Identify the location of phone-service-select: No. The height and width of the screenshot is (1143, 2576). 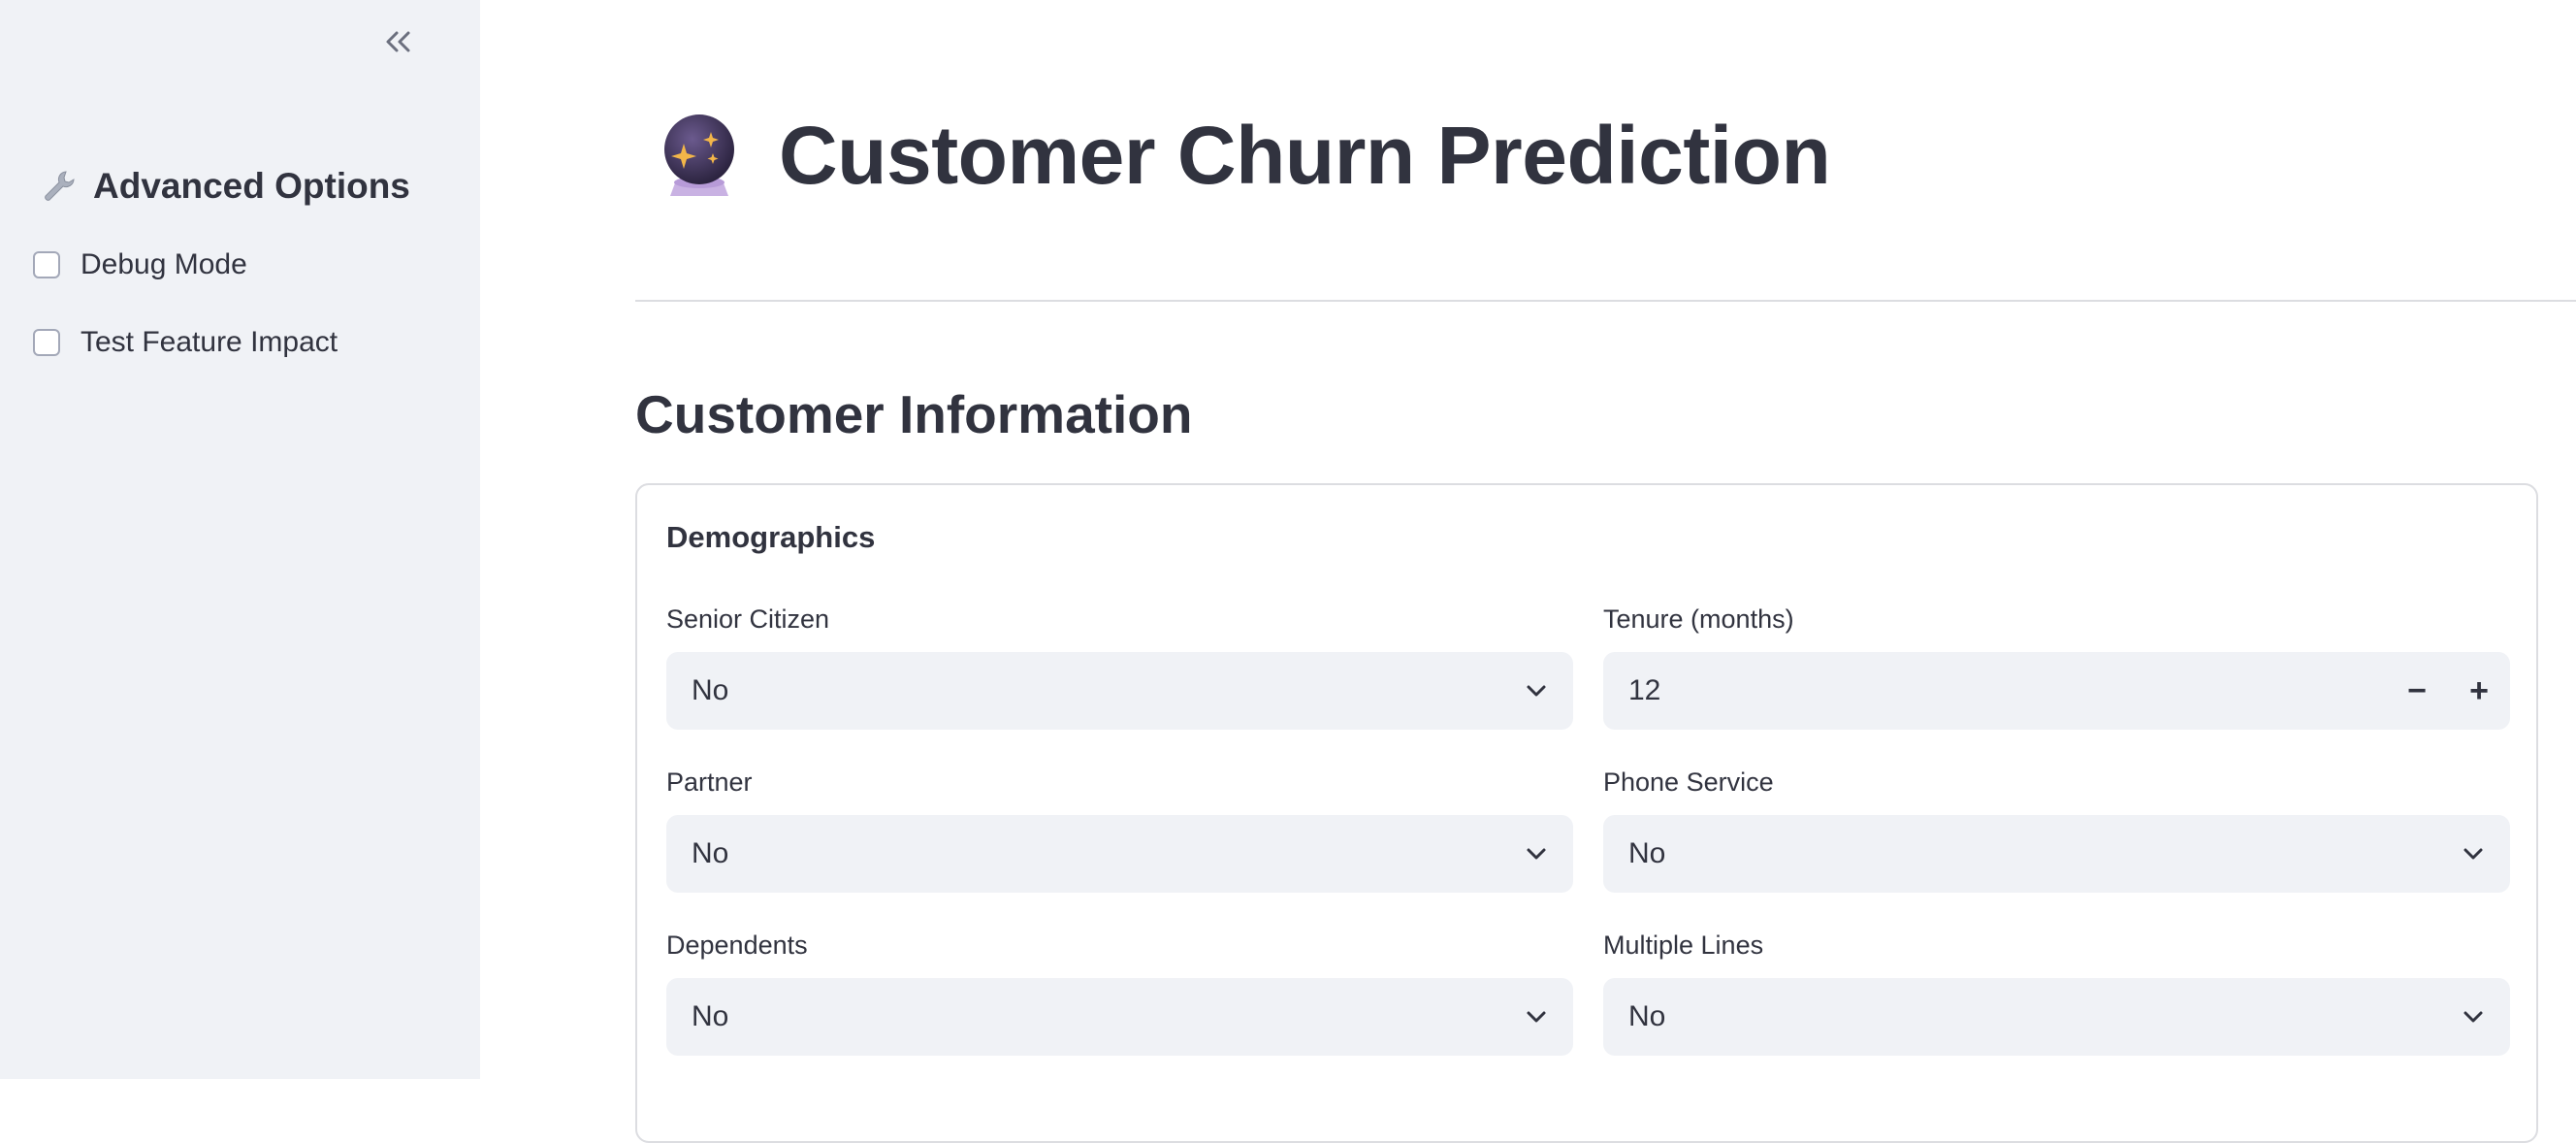
(2056, 854).